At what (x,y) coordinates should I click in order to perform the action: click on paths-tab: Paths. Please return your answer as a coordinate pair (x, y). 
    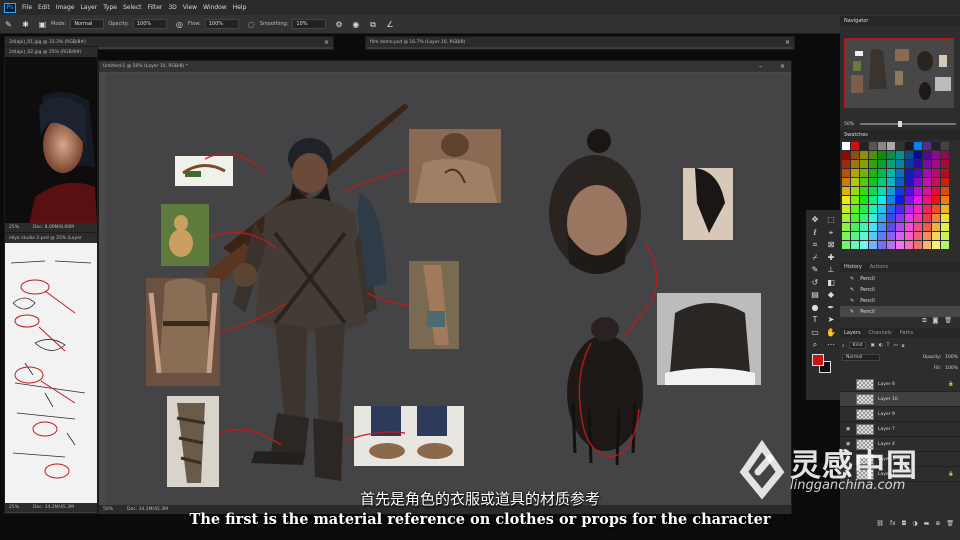
    Looking at the image, I should click on (907, 333).